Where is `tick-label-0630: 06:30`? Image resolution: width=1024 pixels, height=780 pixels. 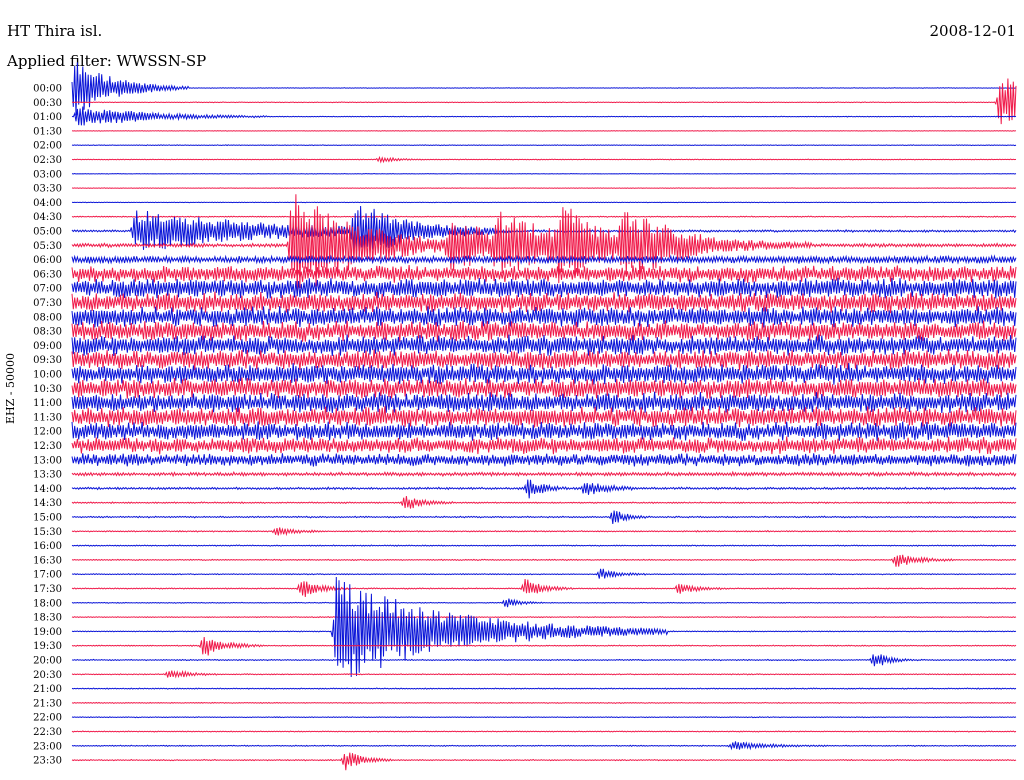
tick-label-0630: 06:30 is located at coordinates (47, 274).